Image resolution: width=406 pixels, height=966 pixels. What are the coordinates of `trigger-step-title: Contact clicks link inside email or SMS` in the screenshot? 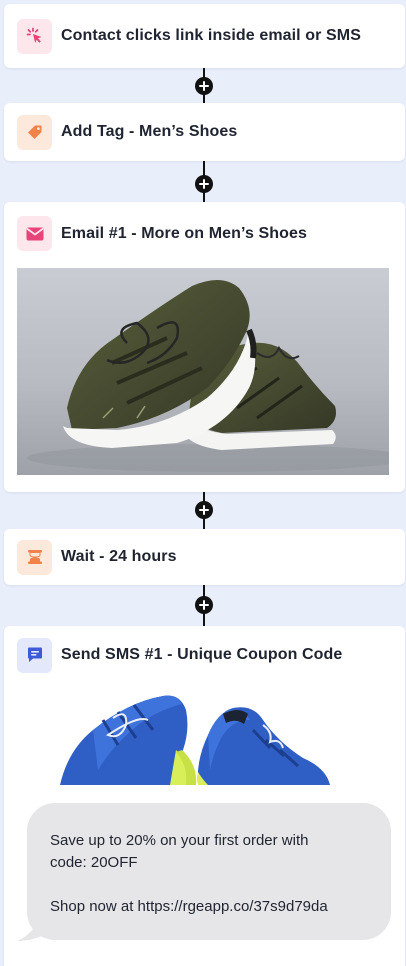 It's located at (211, 35).